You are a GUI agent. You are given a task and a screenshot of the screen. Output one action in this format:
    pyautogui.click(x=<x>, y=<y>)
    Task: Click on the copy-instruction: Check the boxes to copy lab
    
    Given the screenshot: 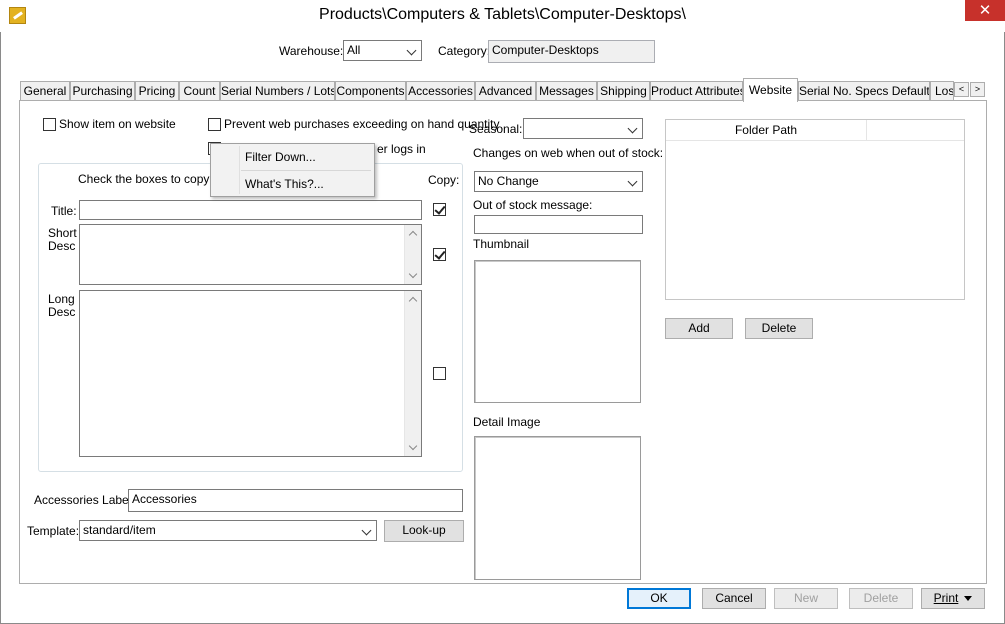 What is the action you would take?
    pyautogui.click(x=153, y=179)
    